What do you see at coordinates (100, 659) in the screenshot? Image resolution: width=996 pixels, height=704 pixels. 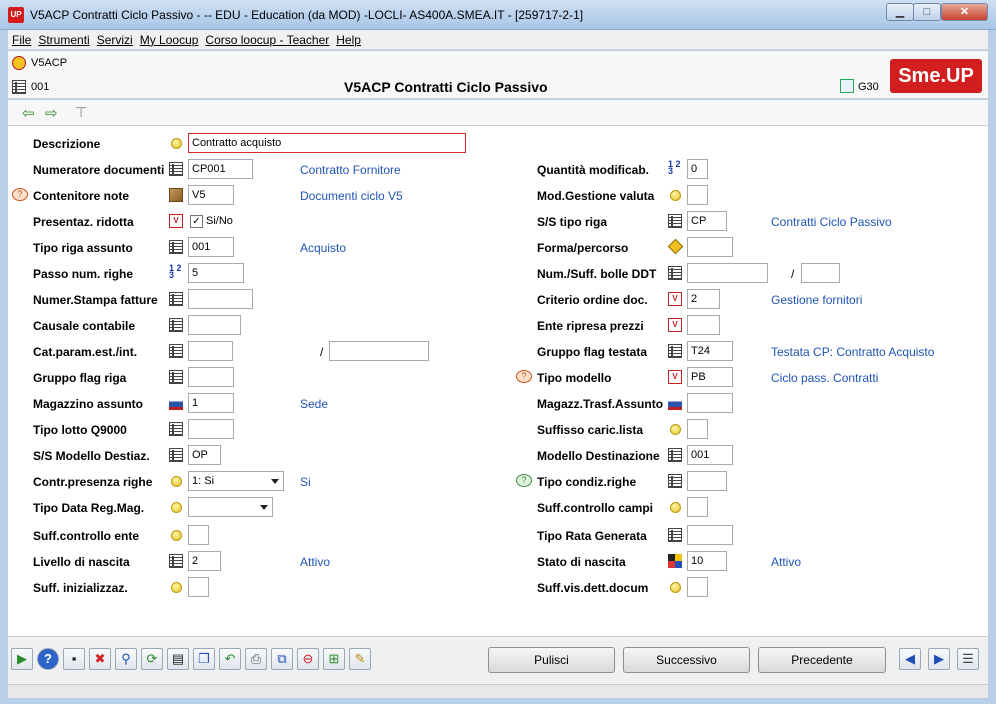 I see `cancel-icon: ✖` at bounding box center [100, 659].